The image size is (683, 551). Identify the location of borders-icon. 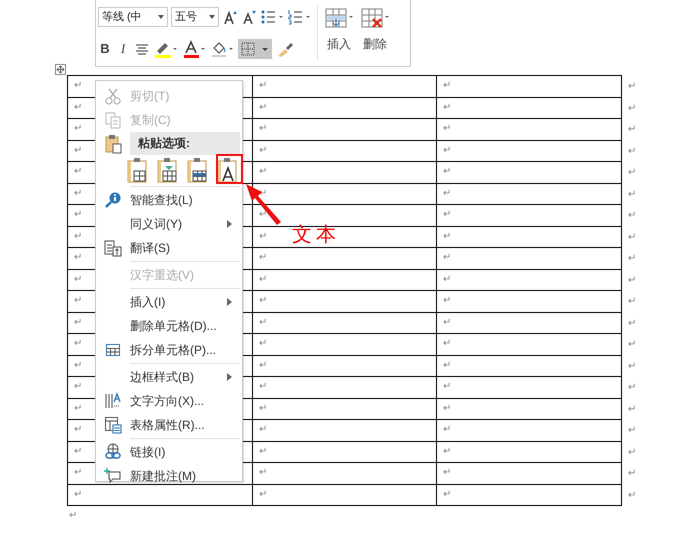
(255, 48).